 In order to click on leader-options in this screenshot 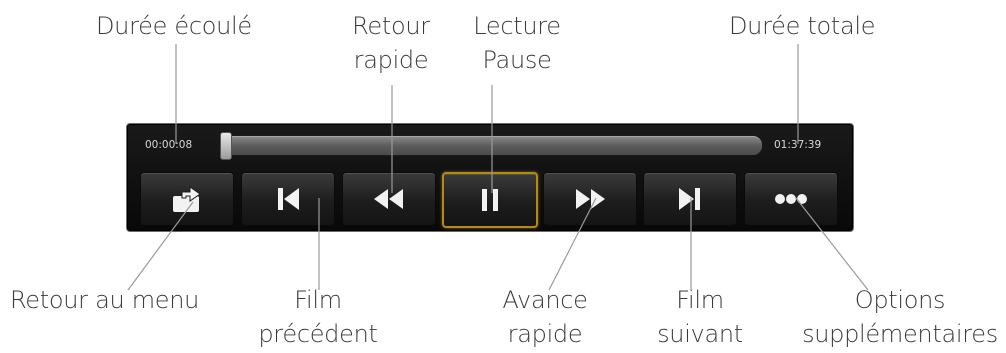, I will do `click(832, 244)`.